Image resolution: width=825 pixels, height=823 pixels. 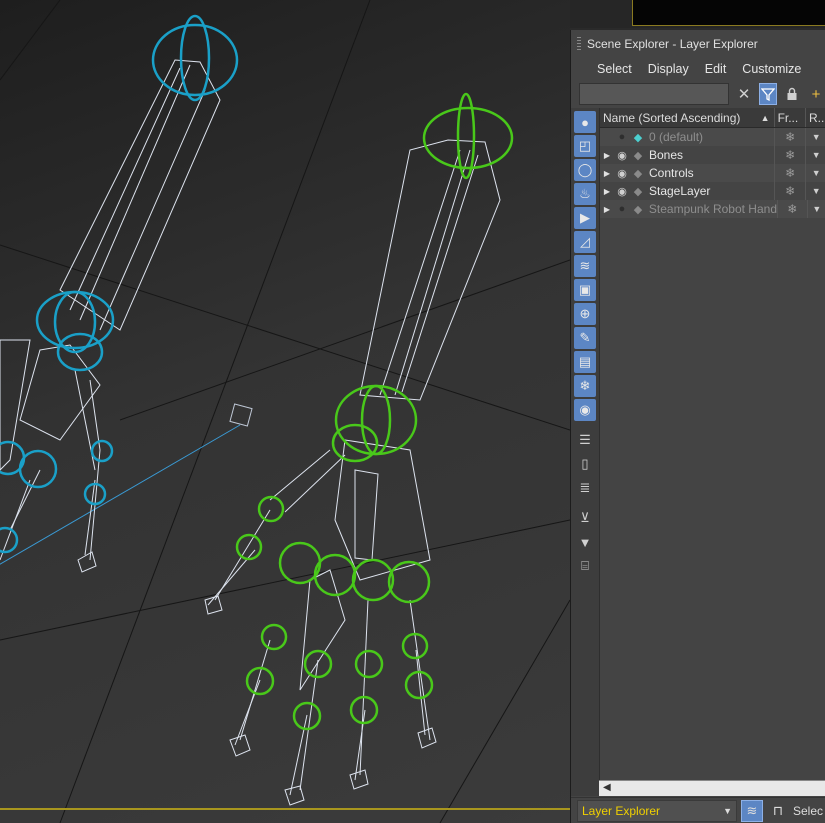 I want to click on filter-icon, so click(x=768, y=94).